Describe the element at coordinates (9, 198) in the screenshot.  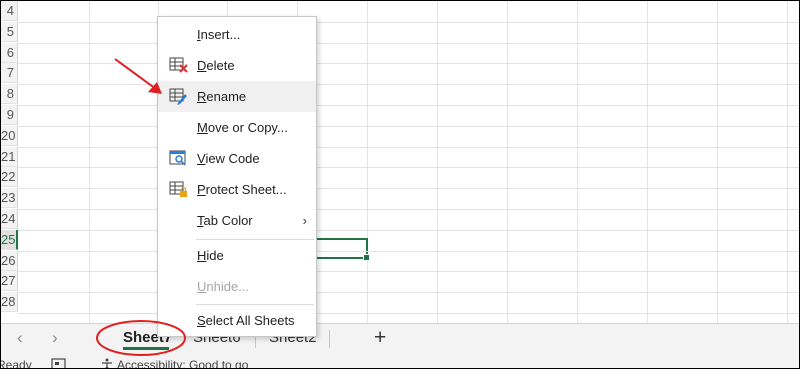
I see `row-header: 23` at that location.